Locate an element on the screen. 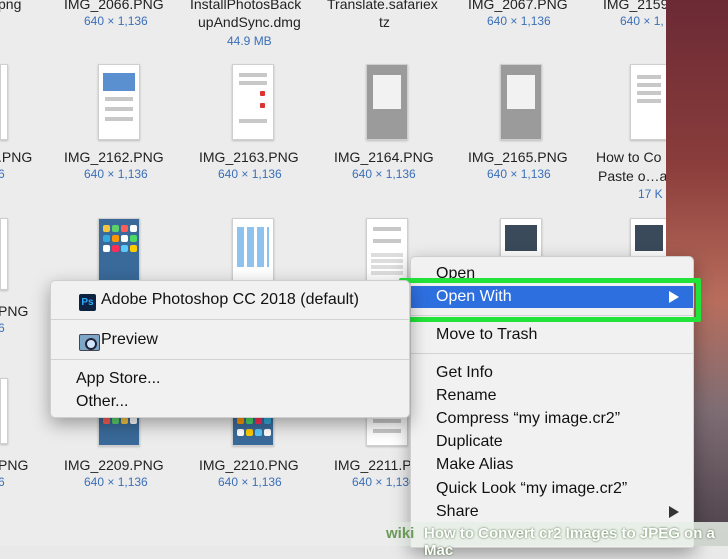  preview-icon is located at coordinates (89, 342).